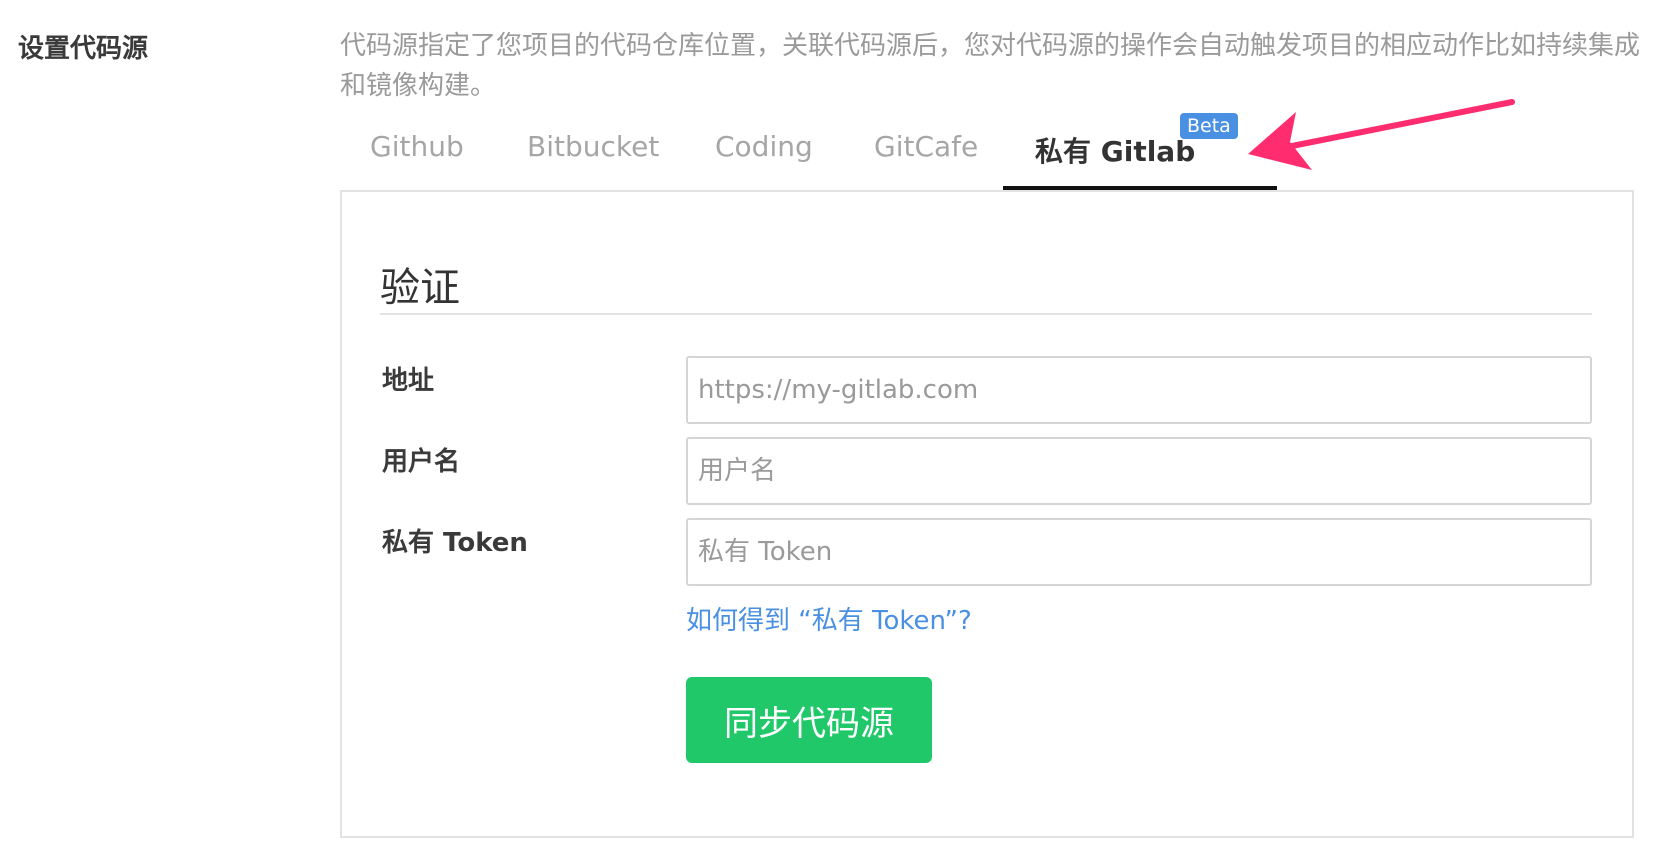  What do you see at coordinates (1139, 390) in the screenshot?
I see `address-input` at bounding box center [1139, 390].